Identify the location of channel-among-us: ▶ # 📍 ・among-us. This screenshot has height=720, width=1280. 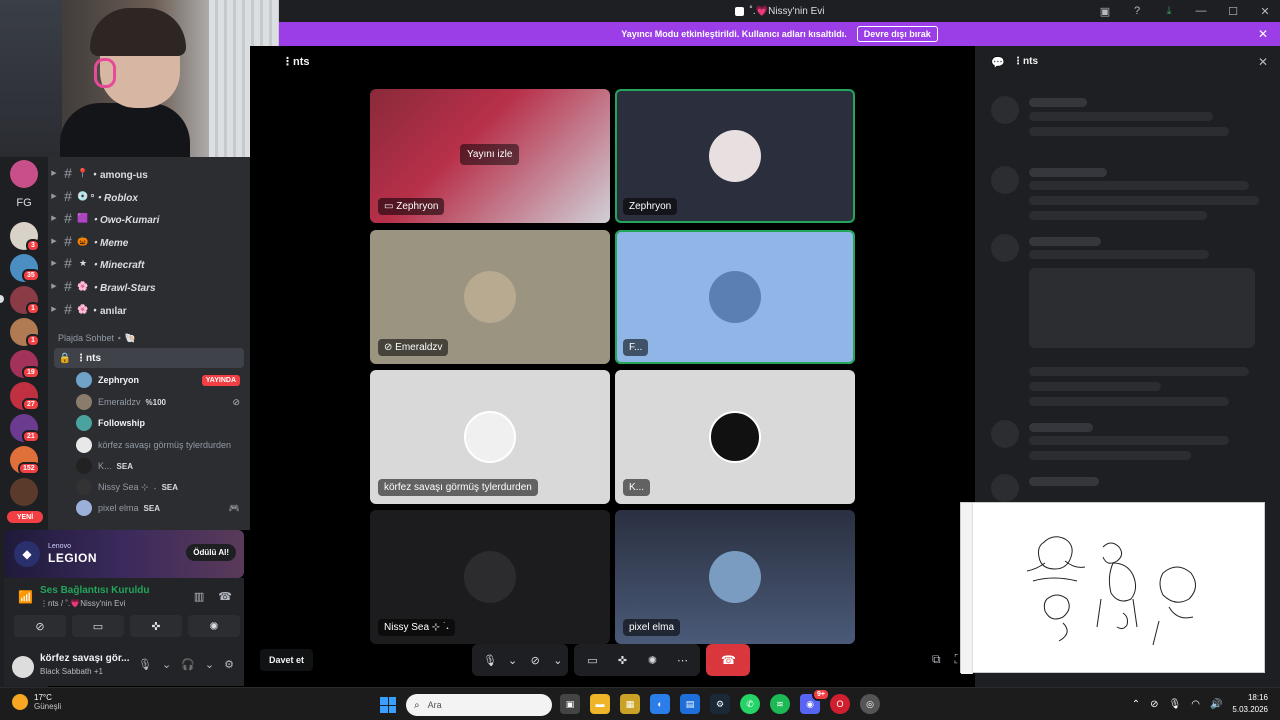
(146, 173).